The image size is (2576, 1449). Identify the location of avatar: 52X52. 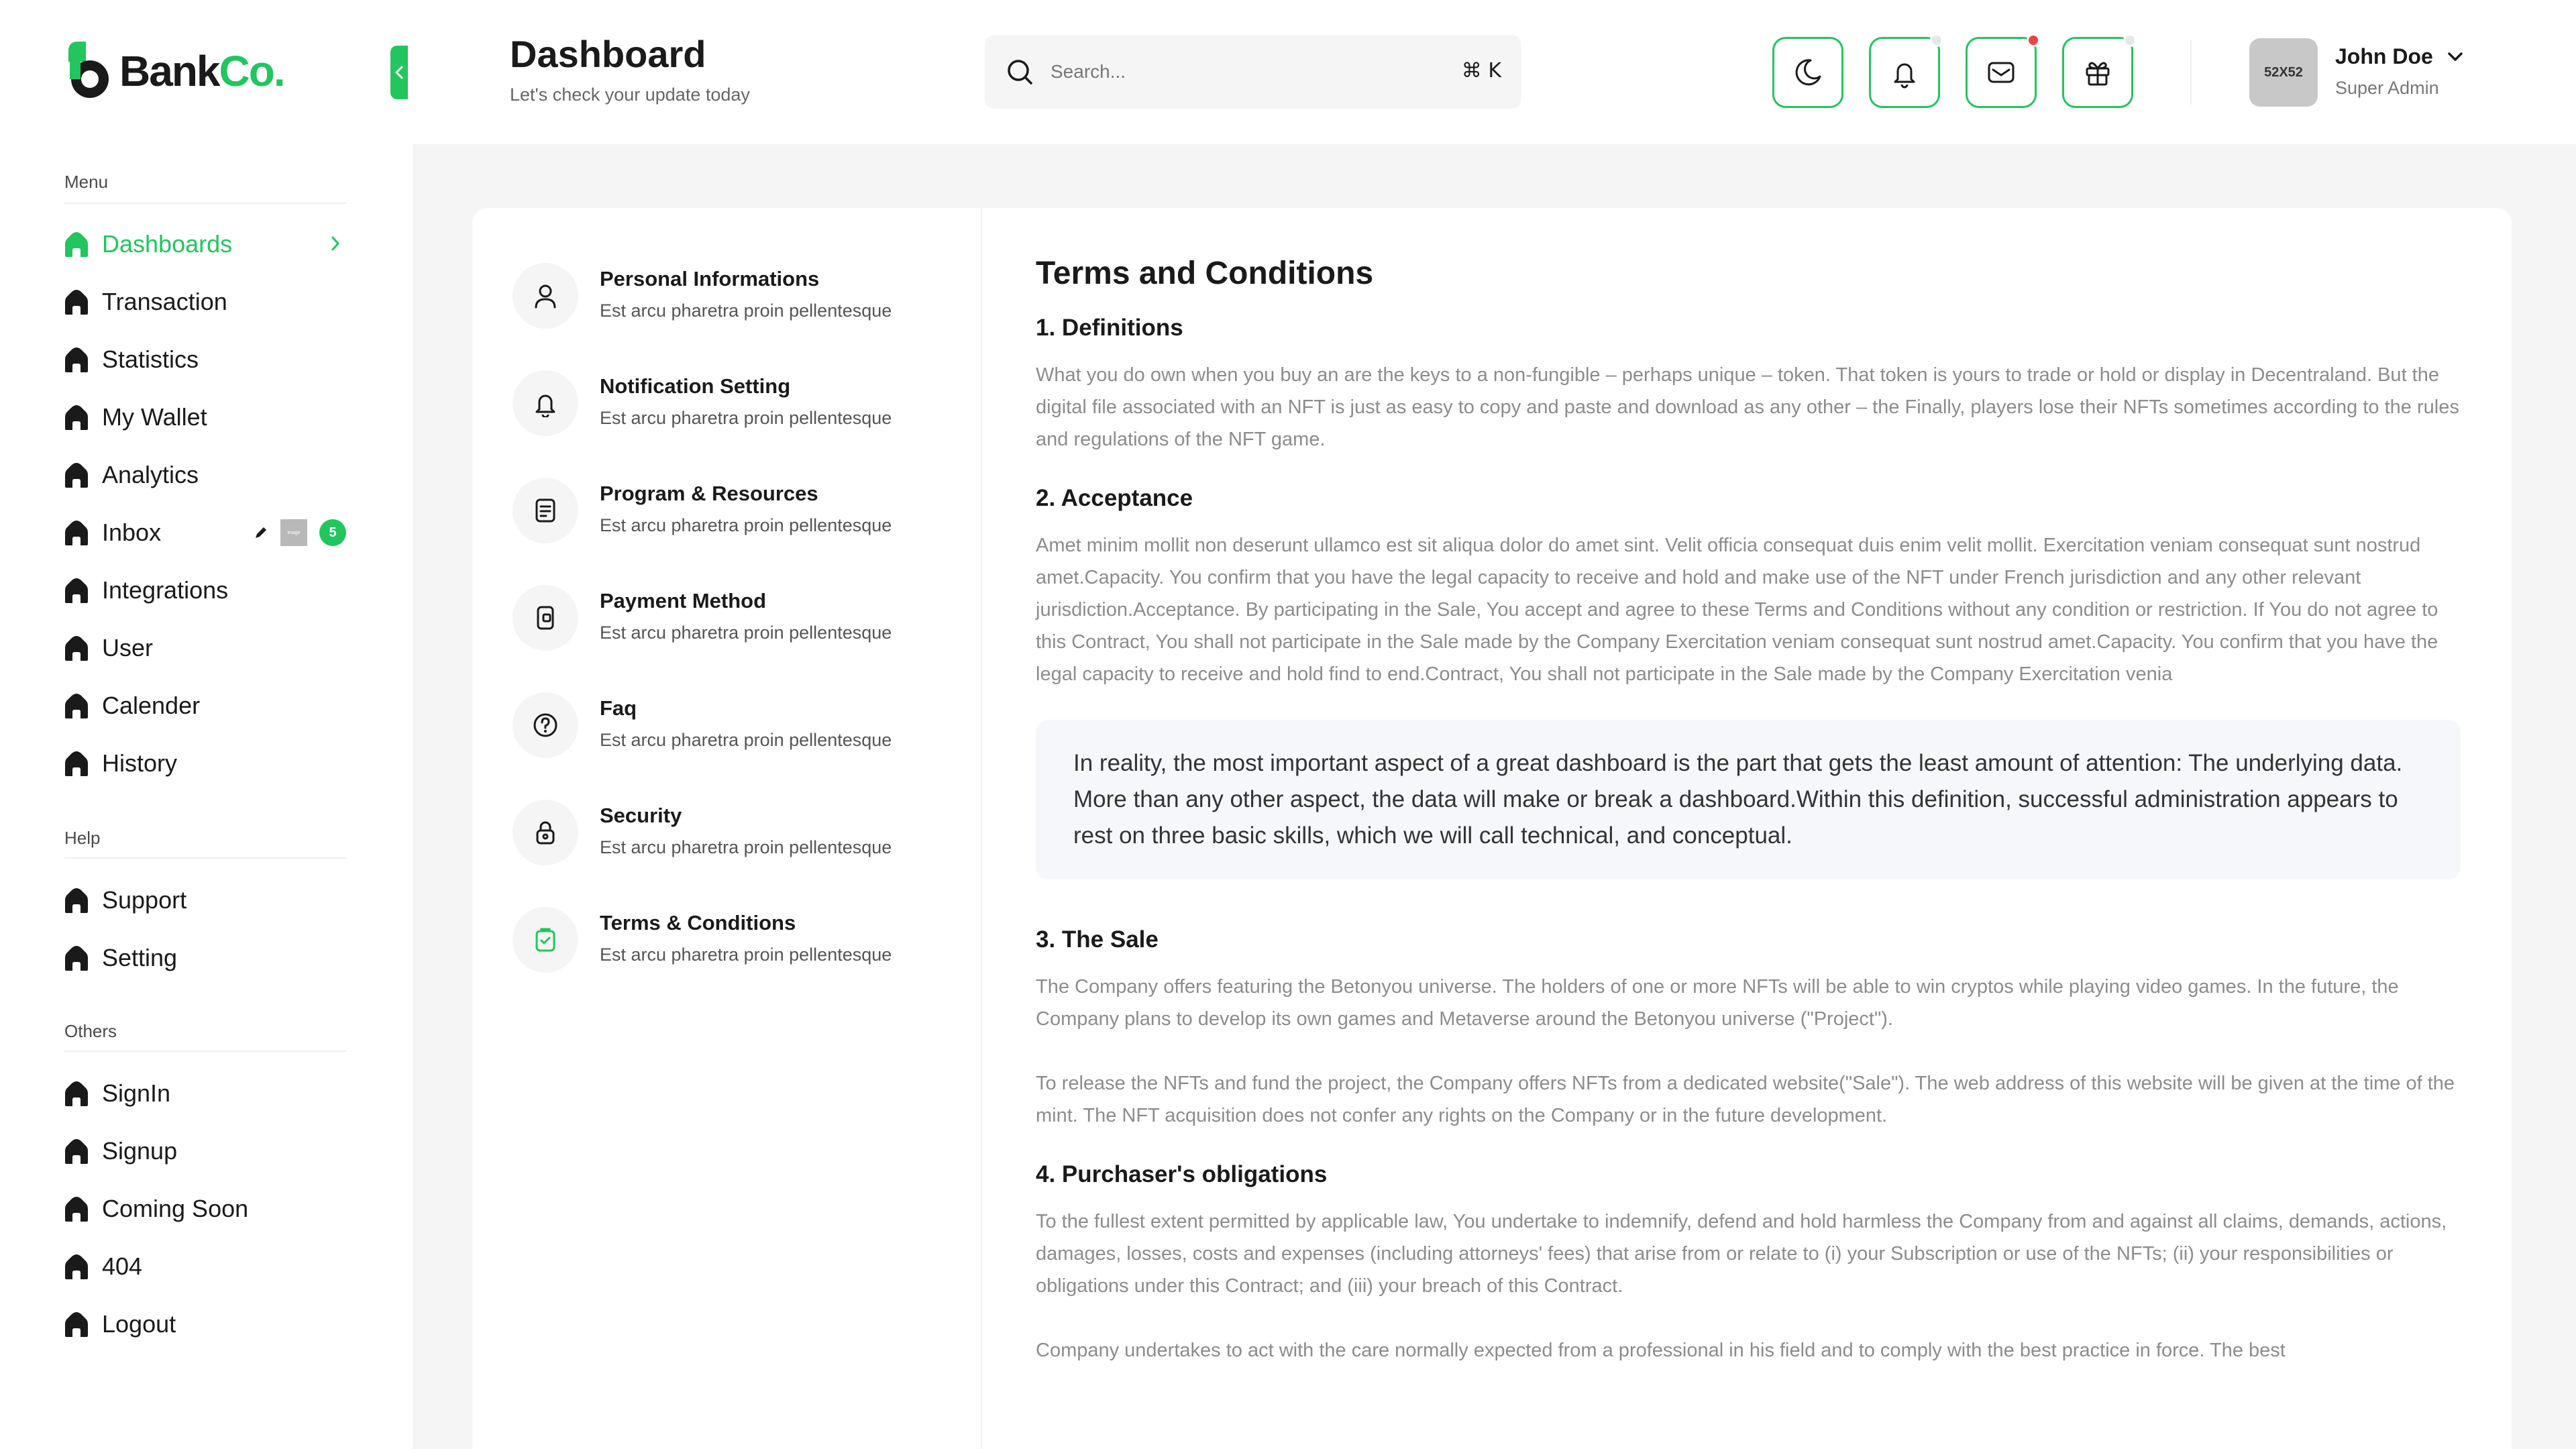
(2283, 72).